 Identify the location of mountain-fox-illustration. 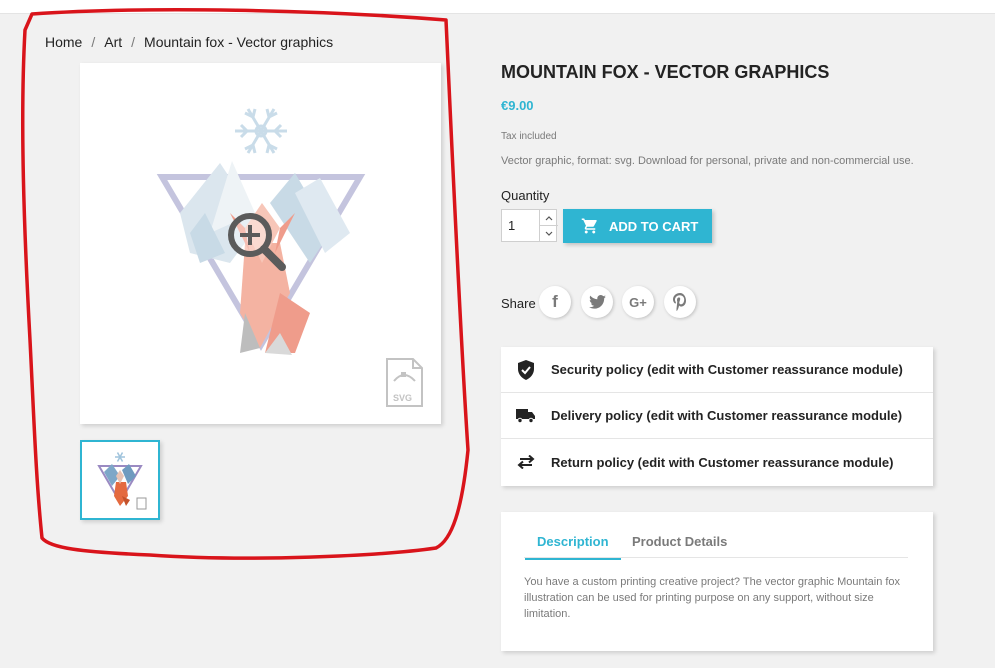
(289, 257).